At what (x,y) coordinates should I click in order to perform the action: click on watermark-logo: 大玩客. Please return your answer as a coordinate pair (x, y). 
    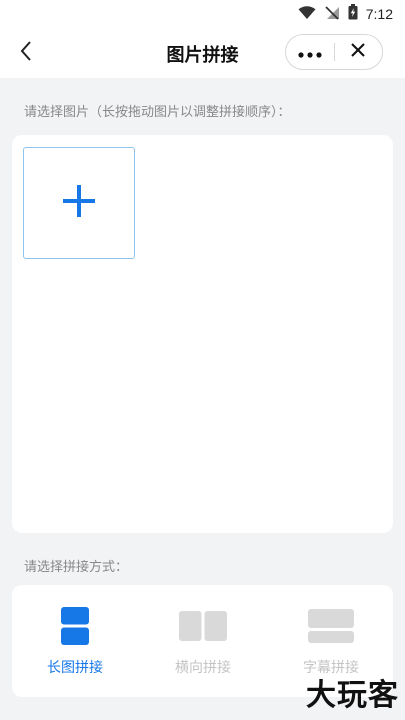
    Looking at the image, I should click on (352, 695).